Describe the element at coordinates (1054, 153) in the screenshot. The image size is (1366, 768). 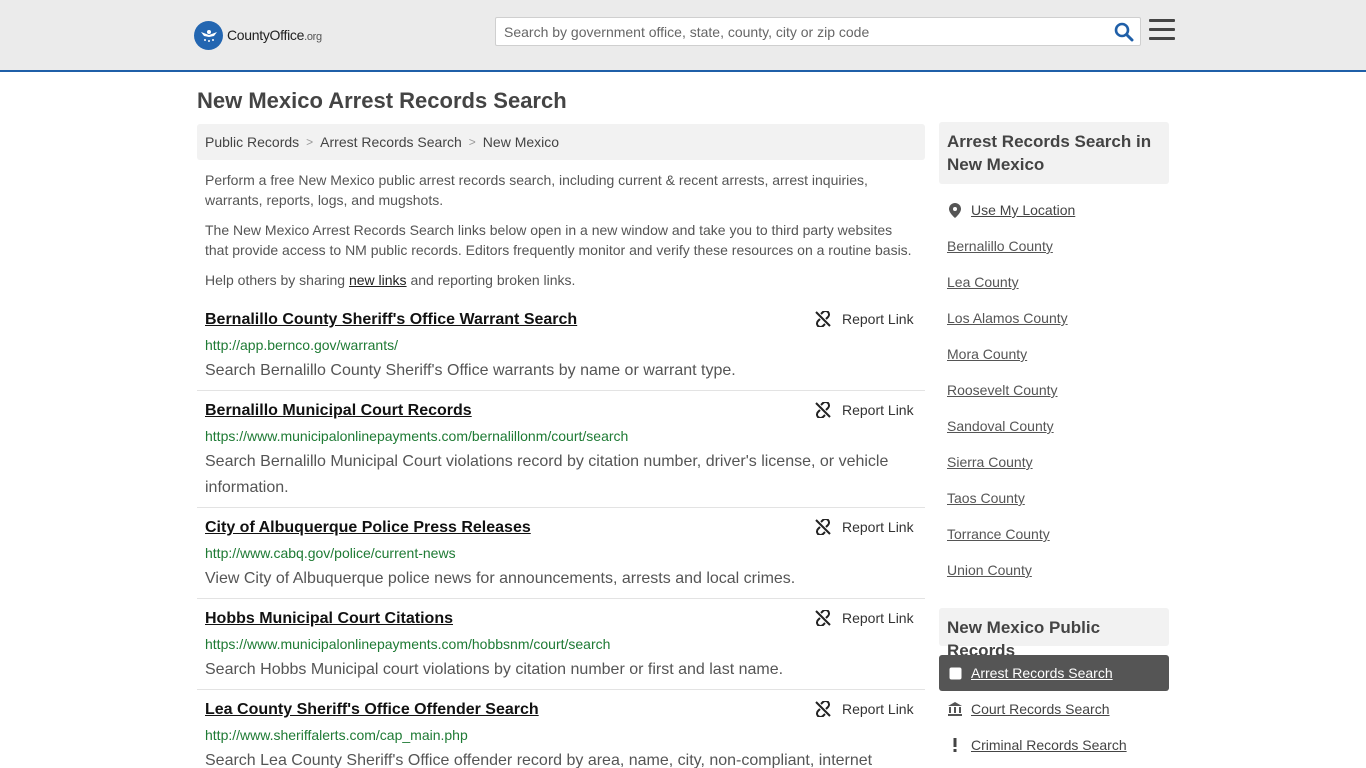
I see `sidebar-heading-arrest-records: Arrest Records Search in New Mexico` at that location.